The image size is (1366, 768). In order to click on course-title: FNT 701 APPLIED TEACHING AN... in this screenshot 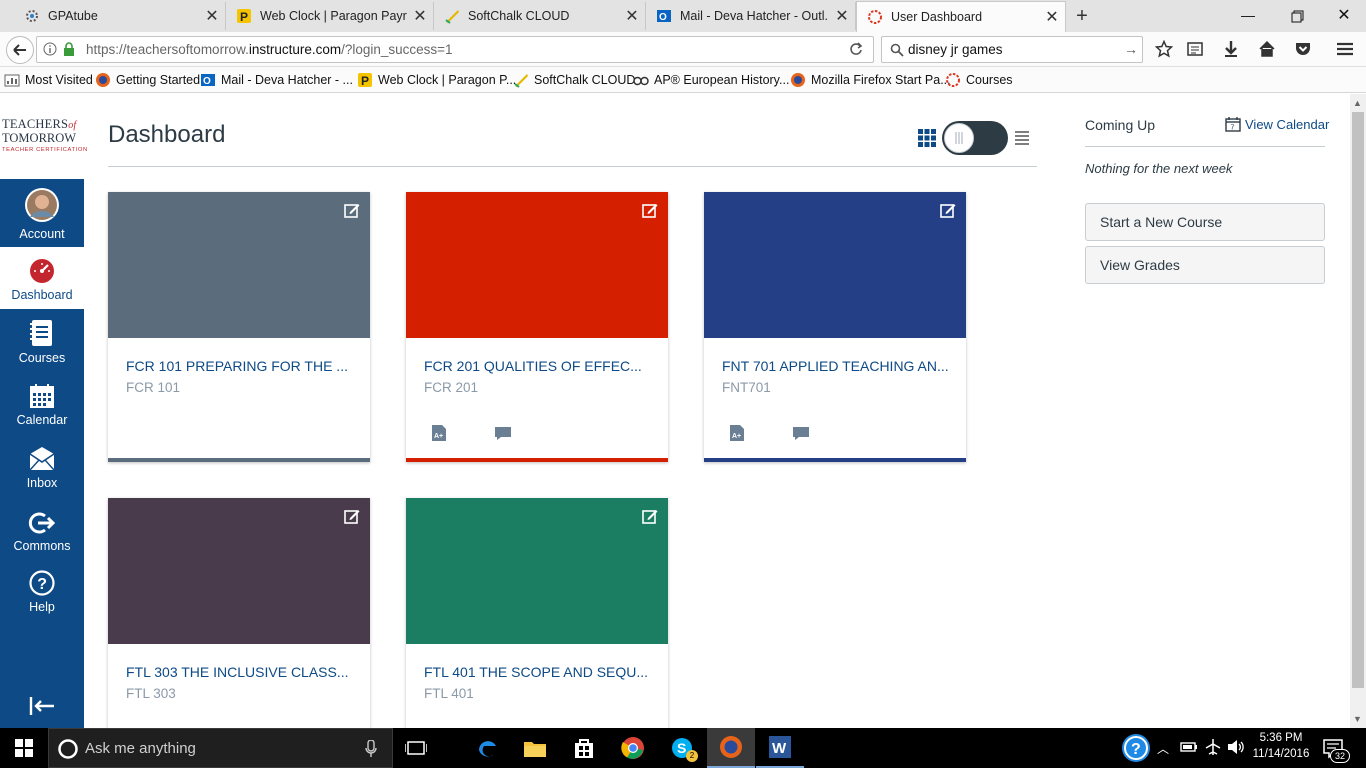, I will do `click(836, 366)`.